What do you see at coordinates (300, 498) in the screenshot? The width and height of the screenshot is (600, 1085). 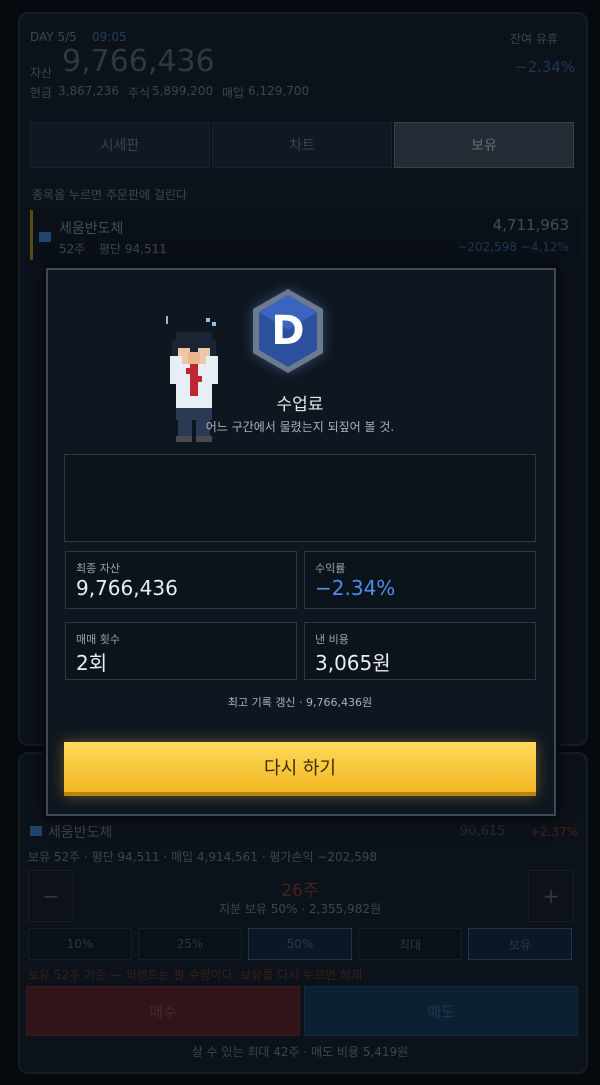 I see `result-graph-area` at bounding box center [300, 498].